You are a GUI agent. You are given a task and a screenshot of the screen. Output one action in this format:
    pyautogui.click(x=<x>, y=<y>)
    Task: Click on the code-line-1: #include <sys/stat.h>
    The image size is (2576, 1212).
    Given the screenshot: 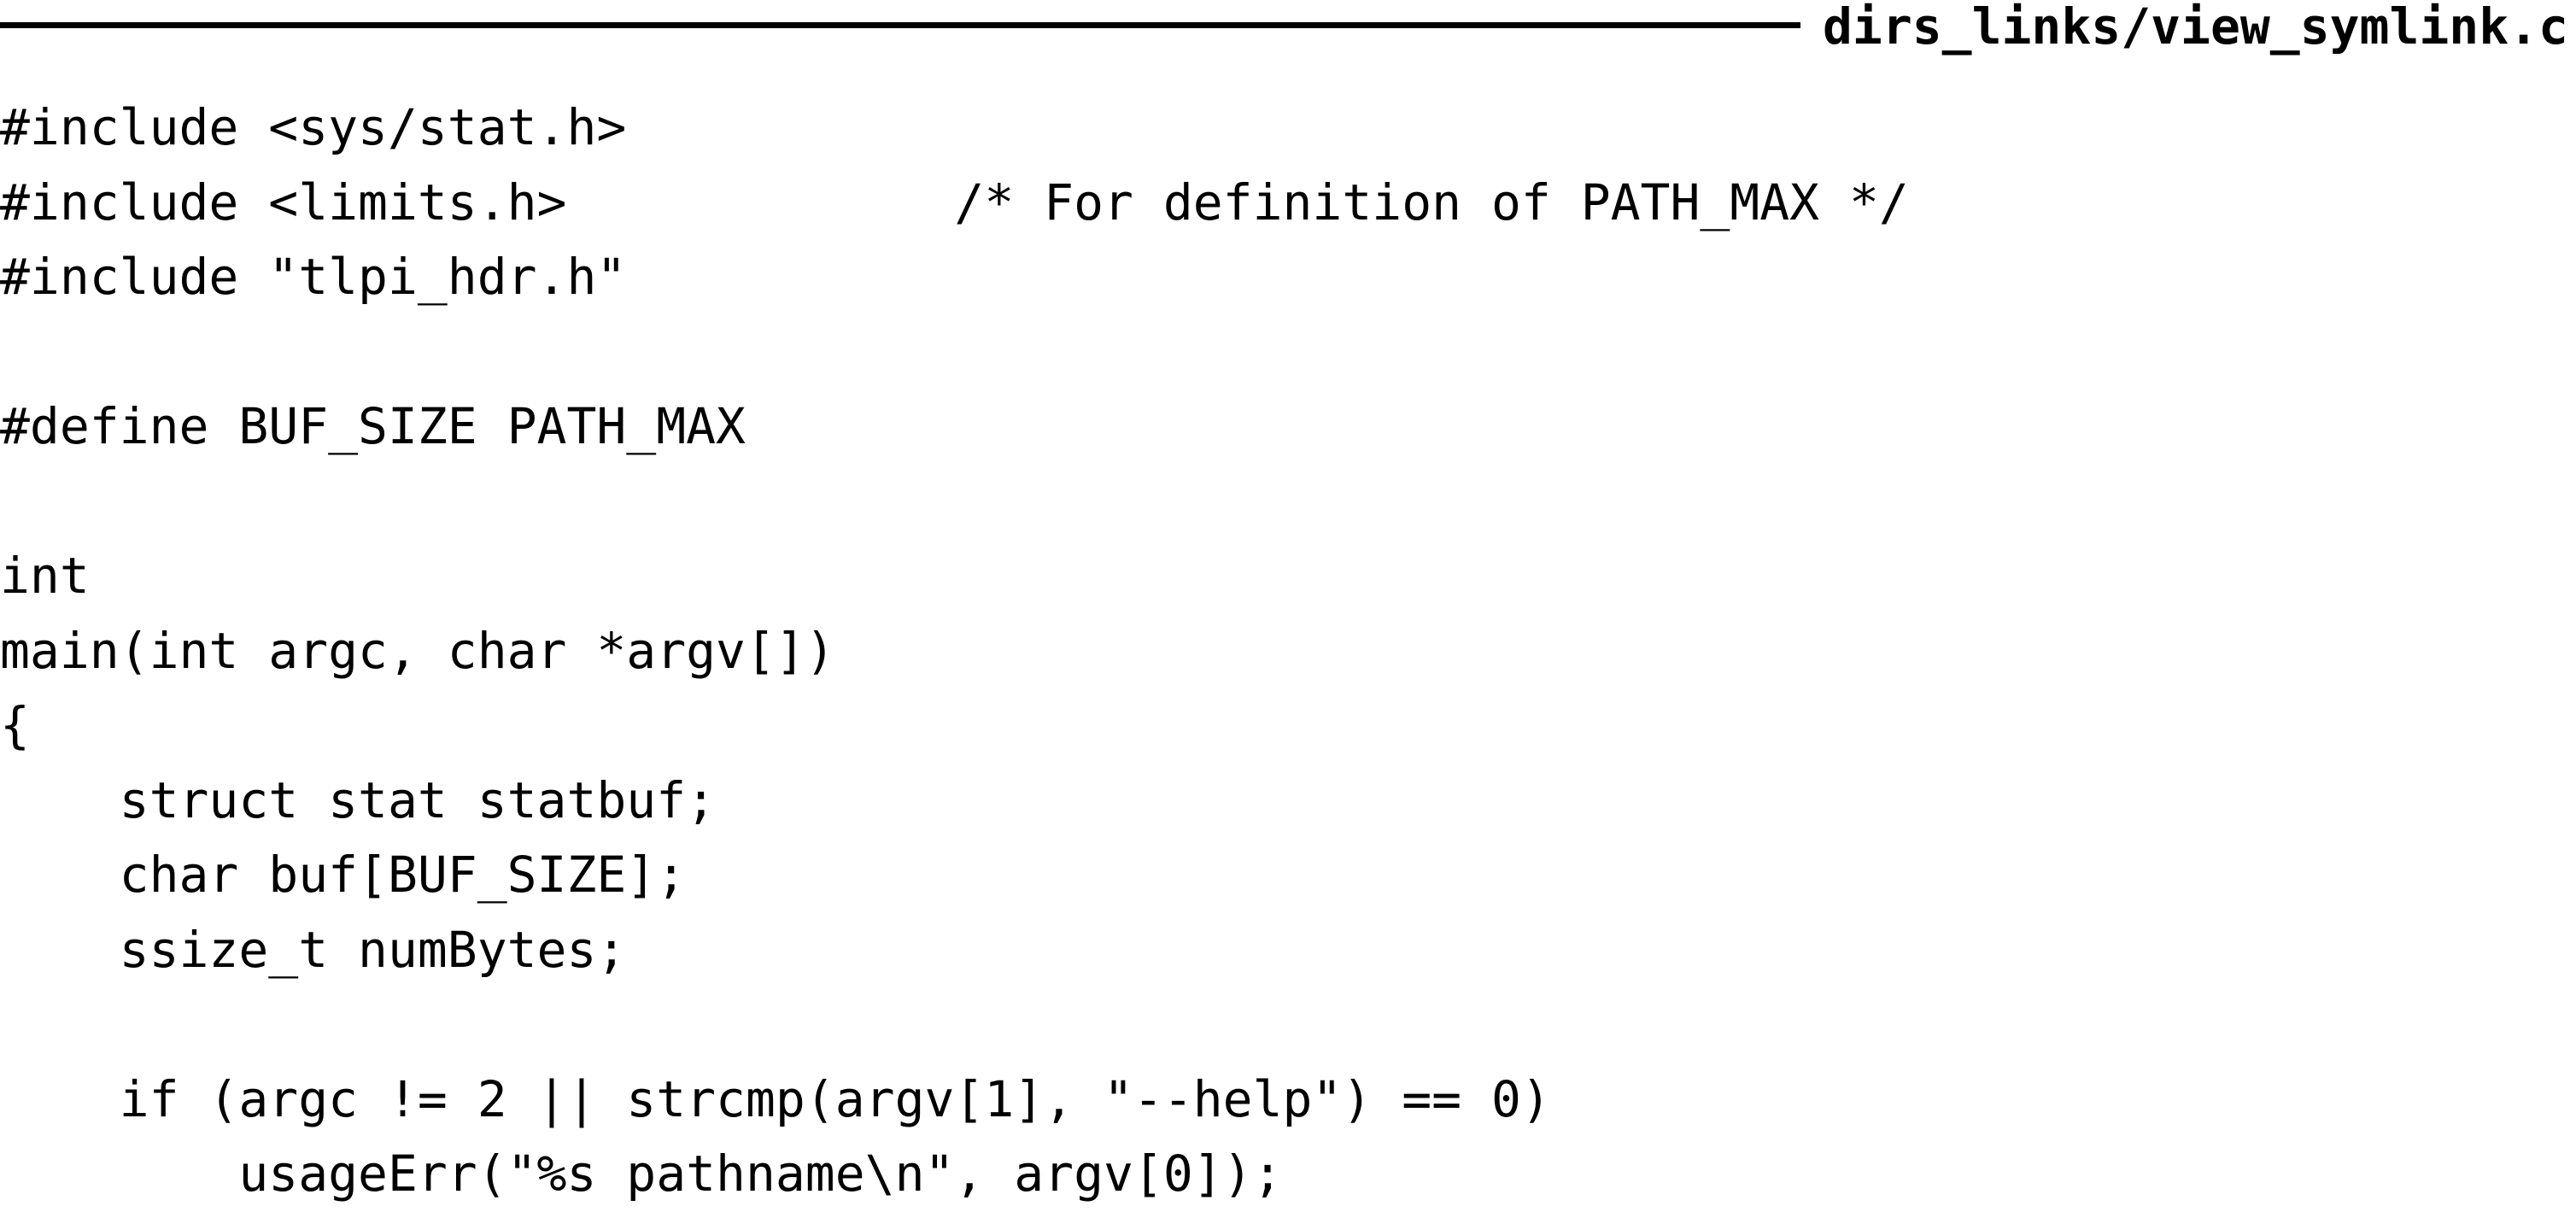 What is the action you would take?
    pyautogui.click(x=313, y=127)
    